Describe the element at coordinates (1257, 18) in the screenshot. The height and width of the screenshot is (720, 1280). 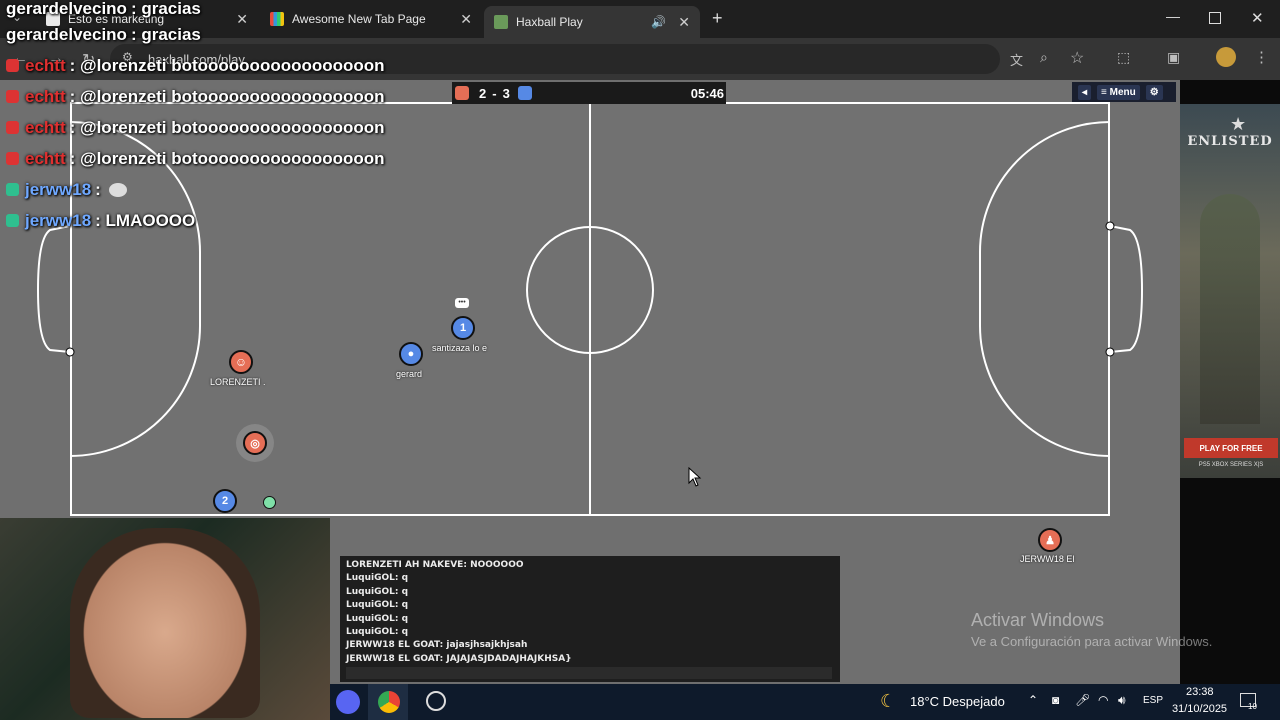
I see `window-close-icon: ✕` at that location.